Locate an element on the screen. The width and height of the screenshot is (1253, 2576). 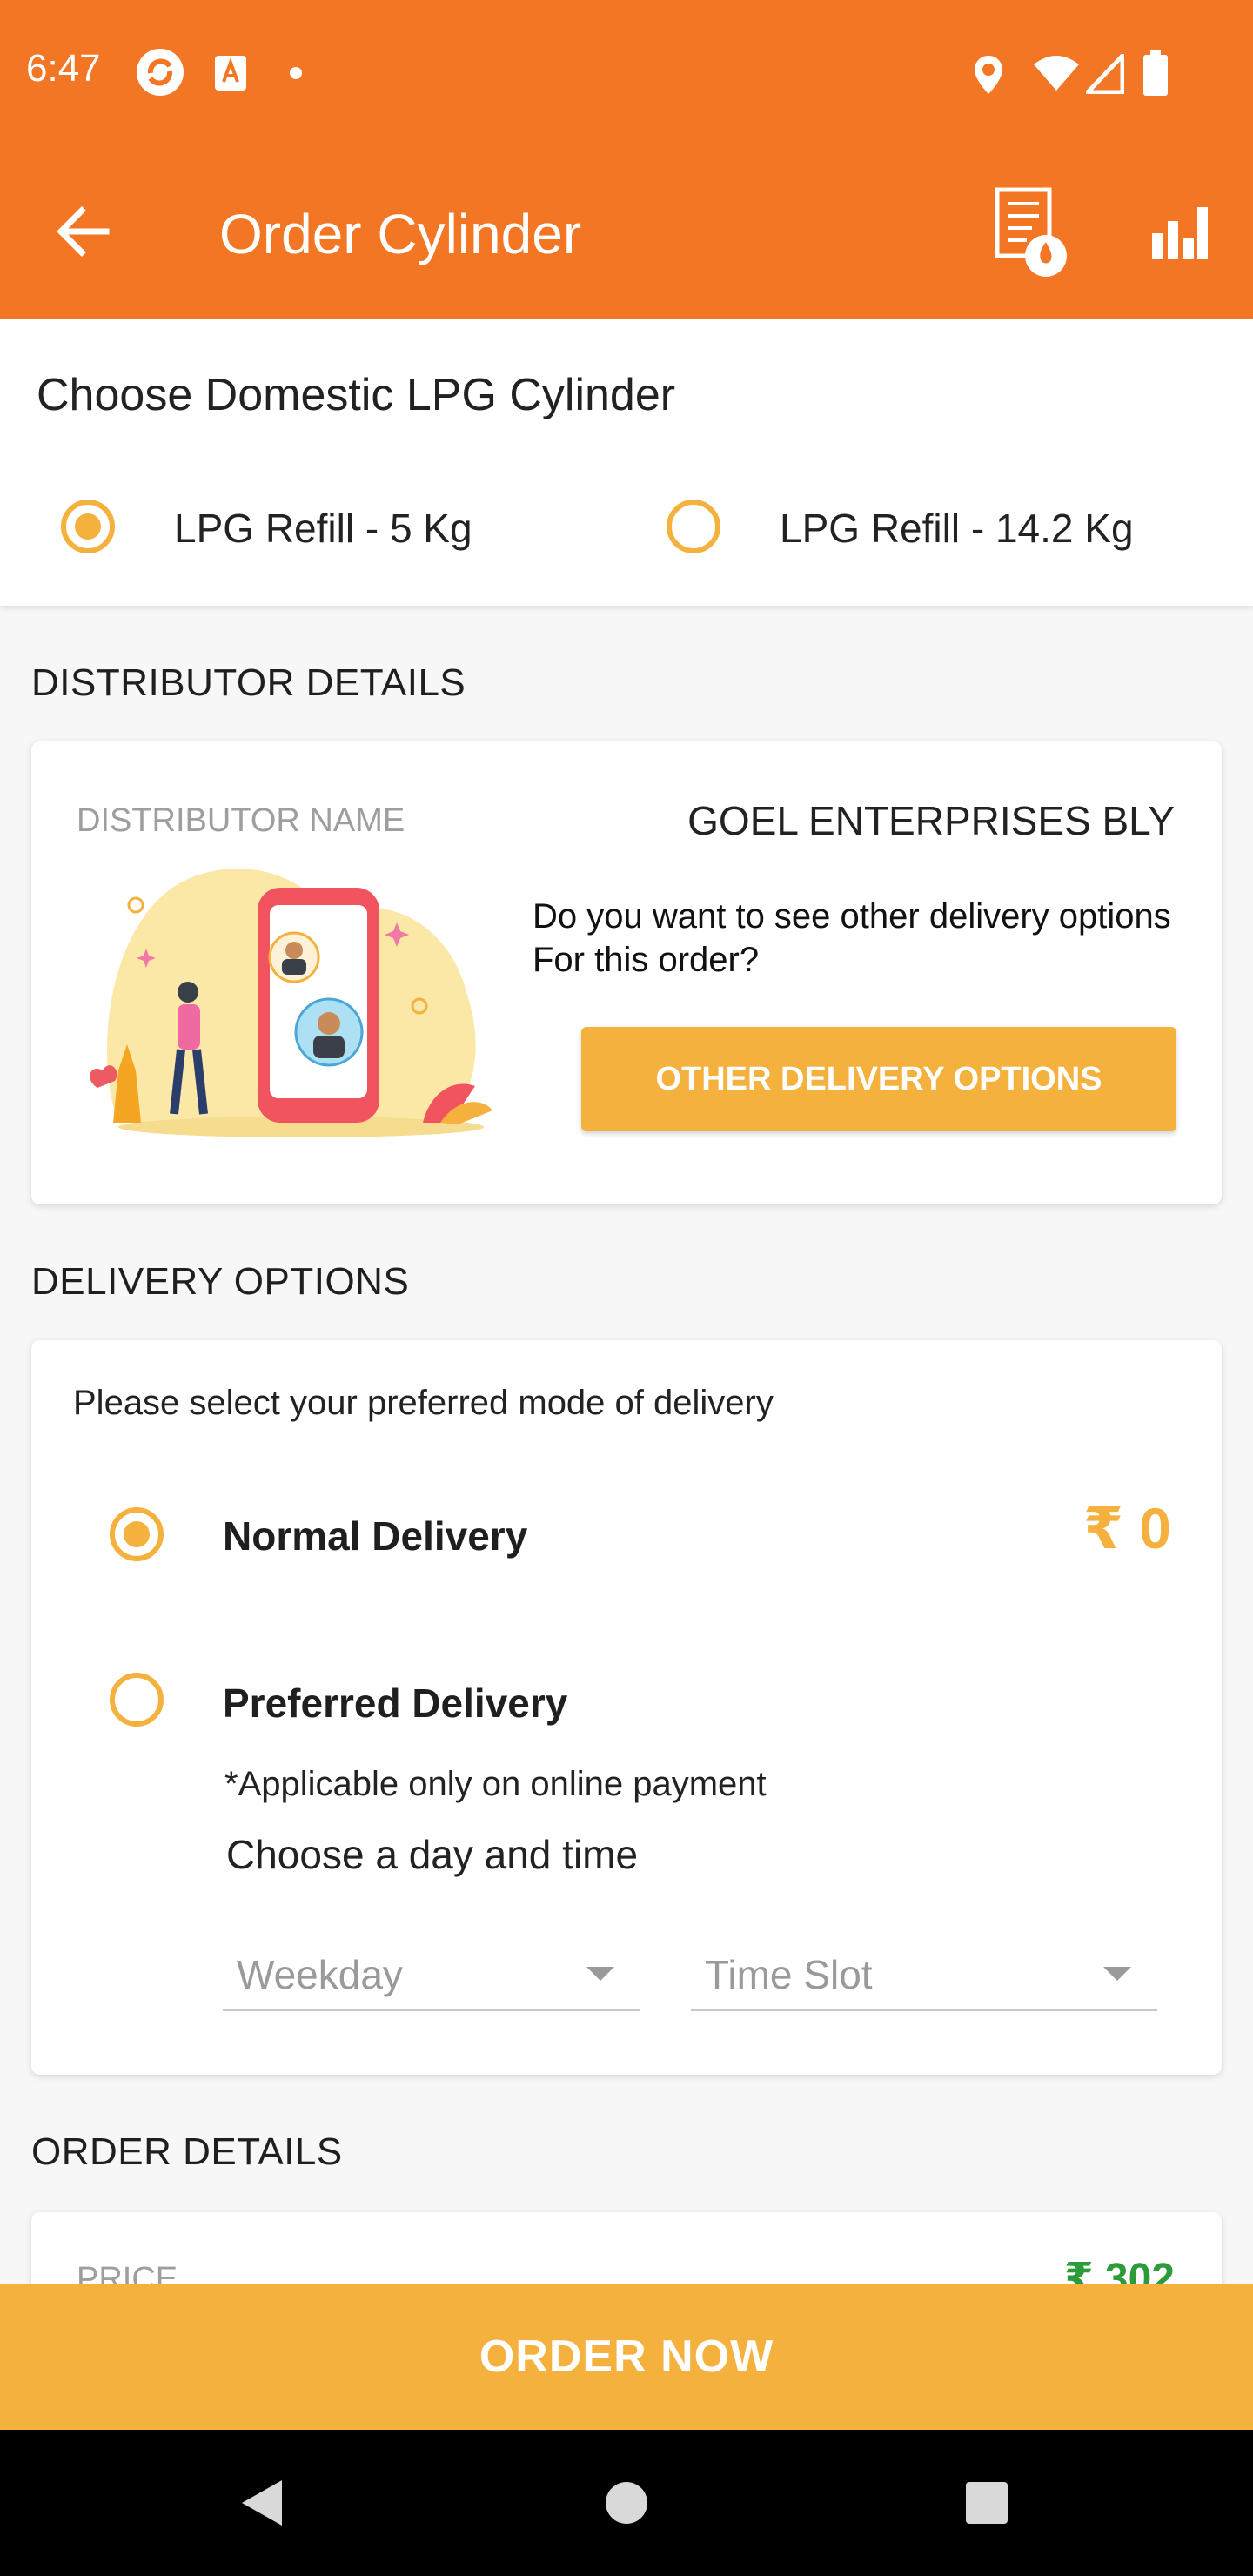
distributor-name-value: GOEL ENTERPRISES BLY is located at coordinates (931, 820).